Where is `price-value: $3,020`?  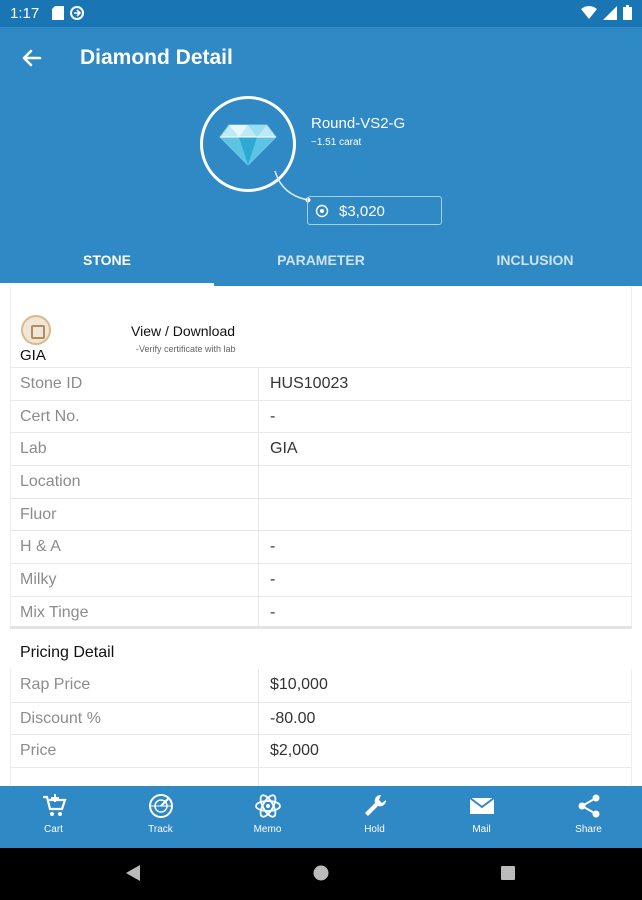
price-value: $3,020 is located at coordinates (362, 211).